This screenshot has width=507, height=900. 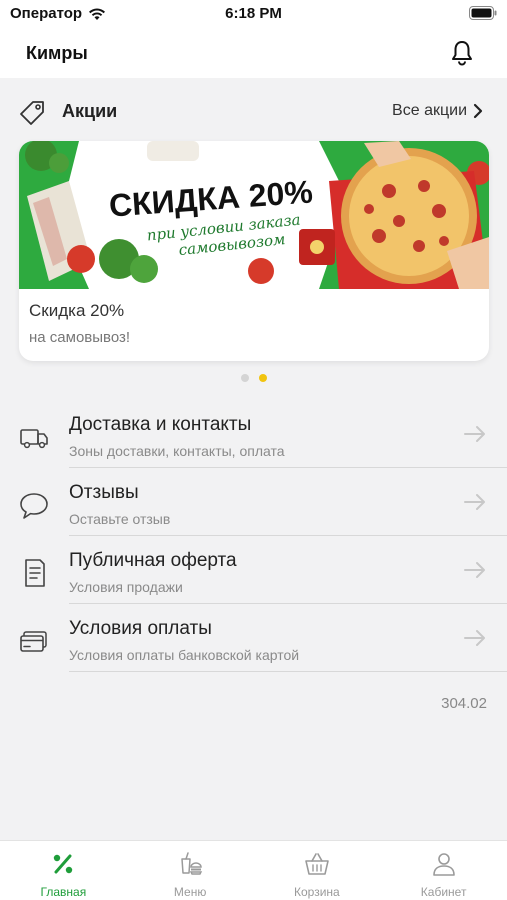 I want to click on promo-card-subtitle: на самовывоз!, so click(x=80, y=337).